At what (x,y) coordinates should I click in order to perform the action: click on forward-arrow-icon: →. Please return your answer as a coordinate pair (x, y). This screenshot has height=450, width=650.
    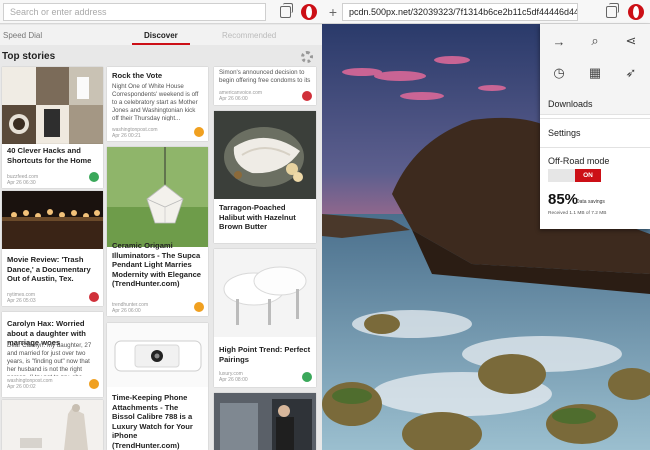
    Looking at the image, I should click on (559, 41).